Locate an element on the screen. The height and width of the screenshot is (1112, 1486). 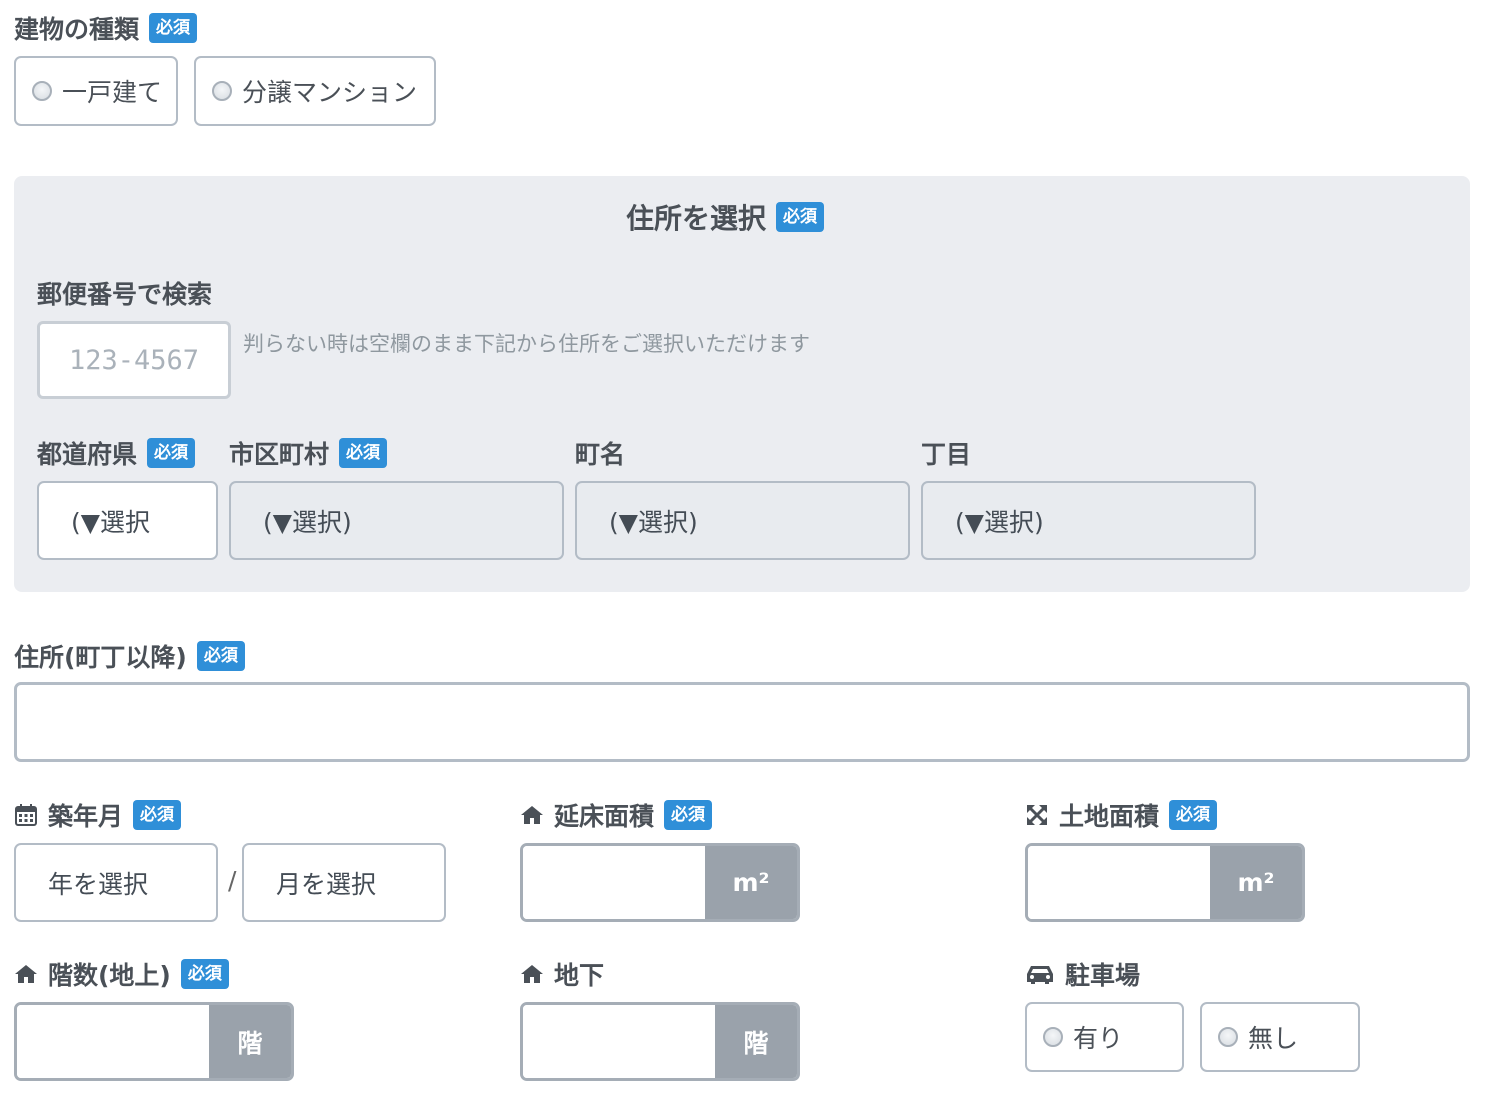
town-select: (▼選択) is located at coordinates (742, 520).